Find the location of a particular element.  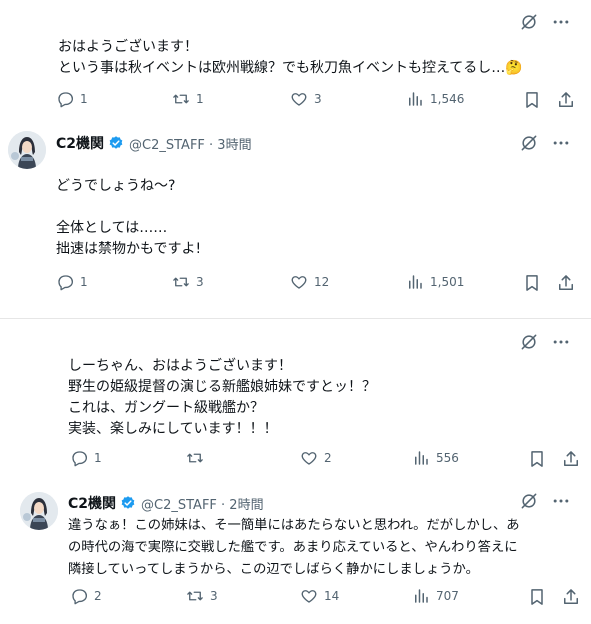

views-button: 707 is located at coordinates (462, 596).